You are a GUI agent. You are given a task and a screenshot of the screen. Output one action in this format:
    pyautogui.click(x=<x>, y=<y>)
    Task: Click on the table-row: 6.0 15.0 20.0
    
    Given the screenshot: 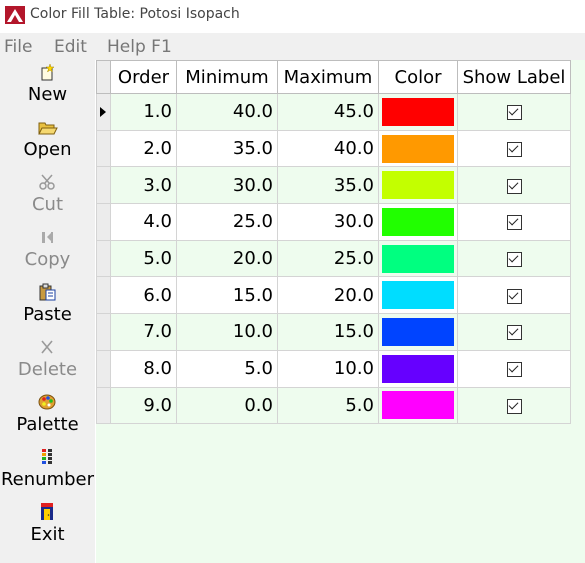 What is the action you would take?
    pyautogui.click(x=333, y=295)
    